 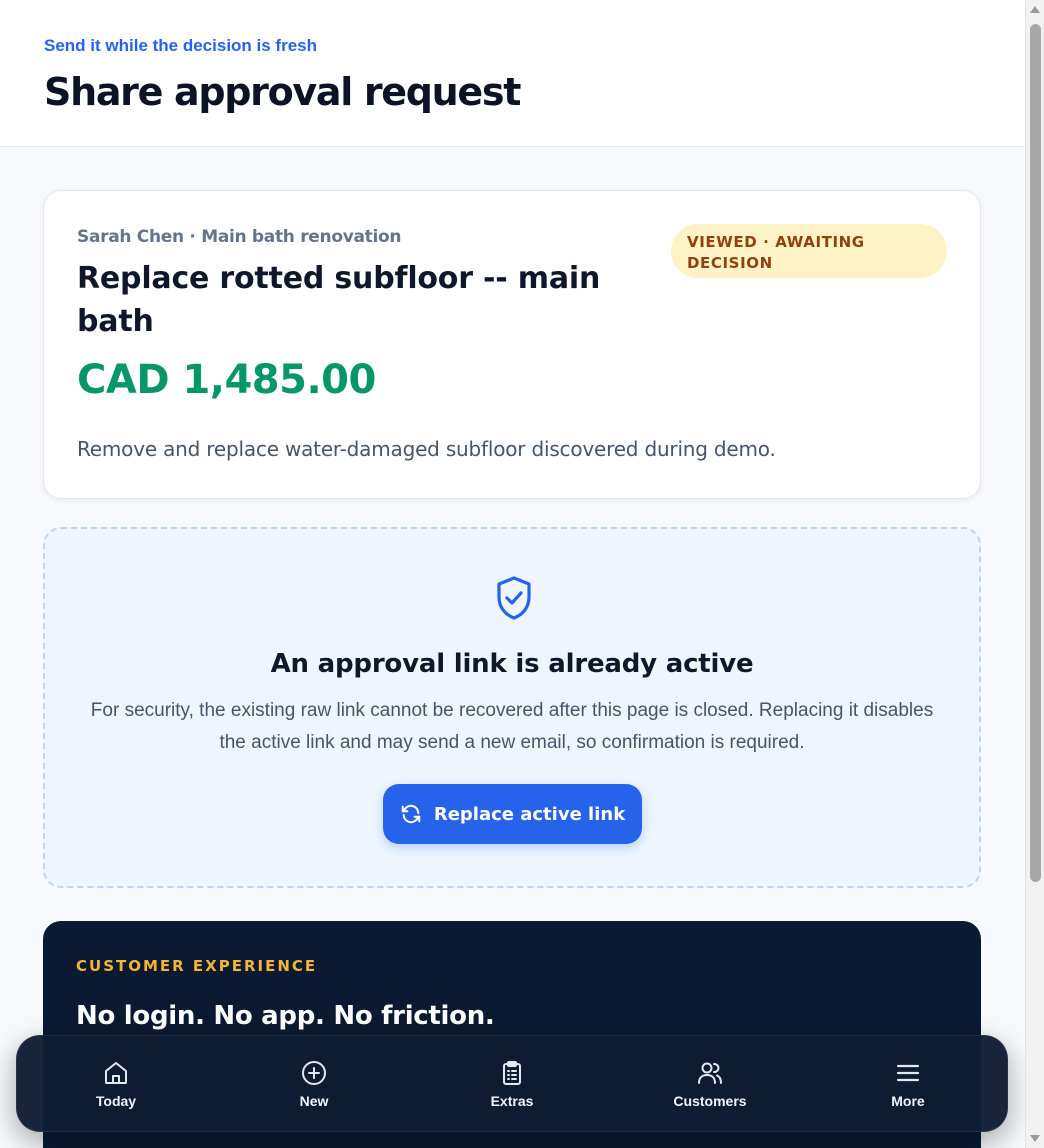 What do you see at coordinates (411, 814) in the screenshot?
I see `refresh-icon` at bounding box center [411, 814].